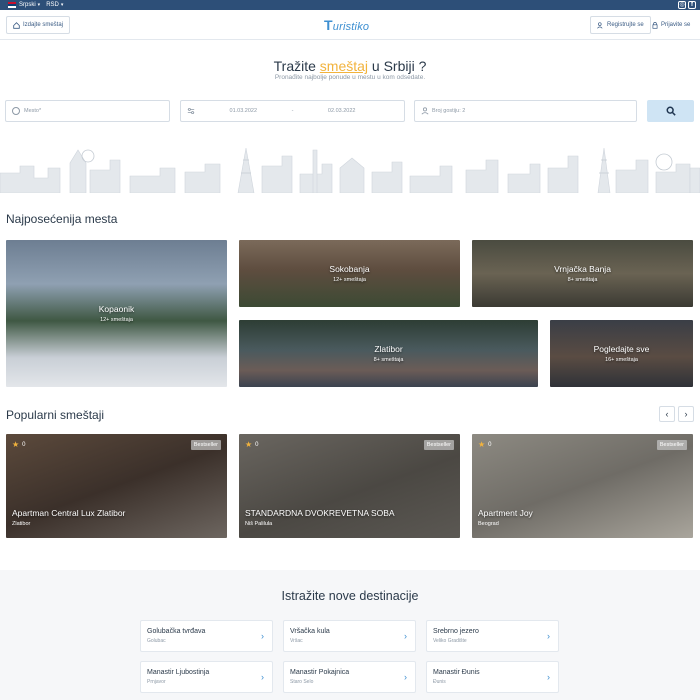  I want to click on card-location: Beograd, so click(488, 524).